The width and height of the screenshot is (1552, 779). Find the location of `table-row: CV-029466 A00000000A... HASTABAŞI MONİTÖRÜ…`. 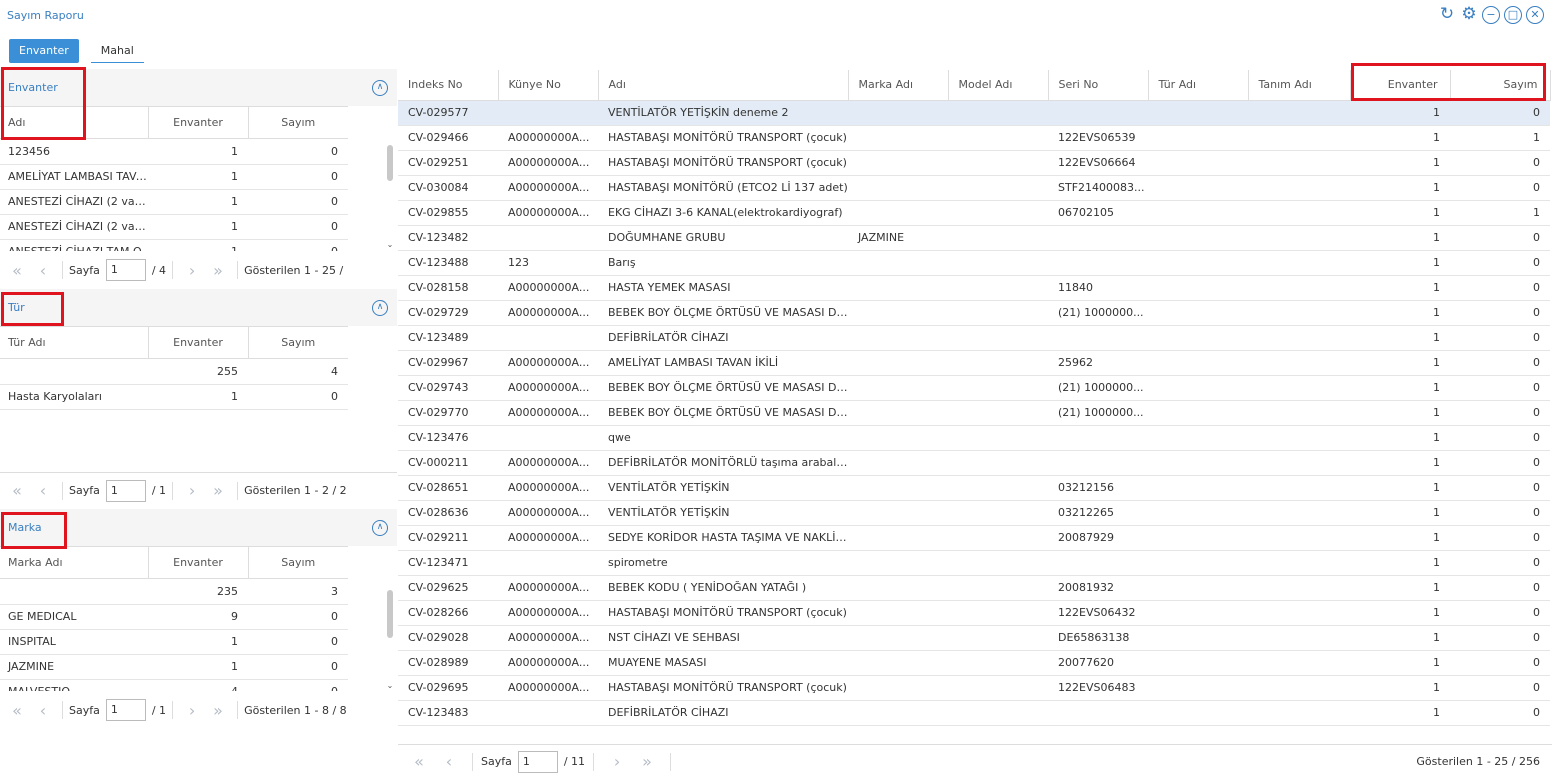

table-row: CV-029466 A00000000A... HASTABAŞI MONİTÖRÜ… is located at coordinates (974, 138).